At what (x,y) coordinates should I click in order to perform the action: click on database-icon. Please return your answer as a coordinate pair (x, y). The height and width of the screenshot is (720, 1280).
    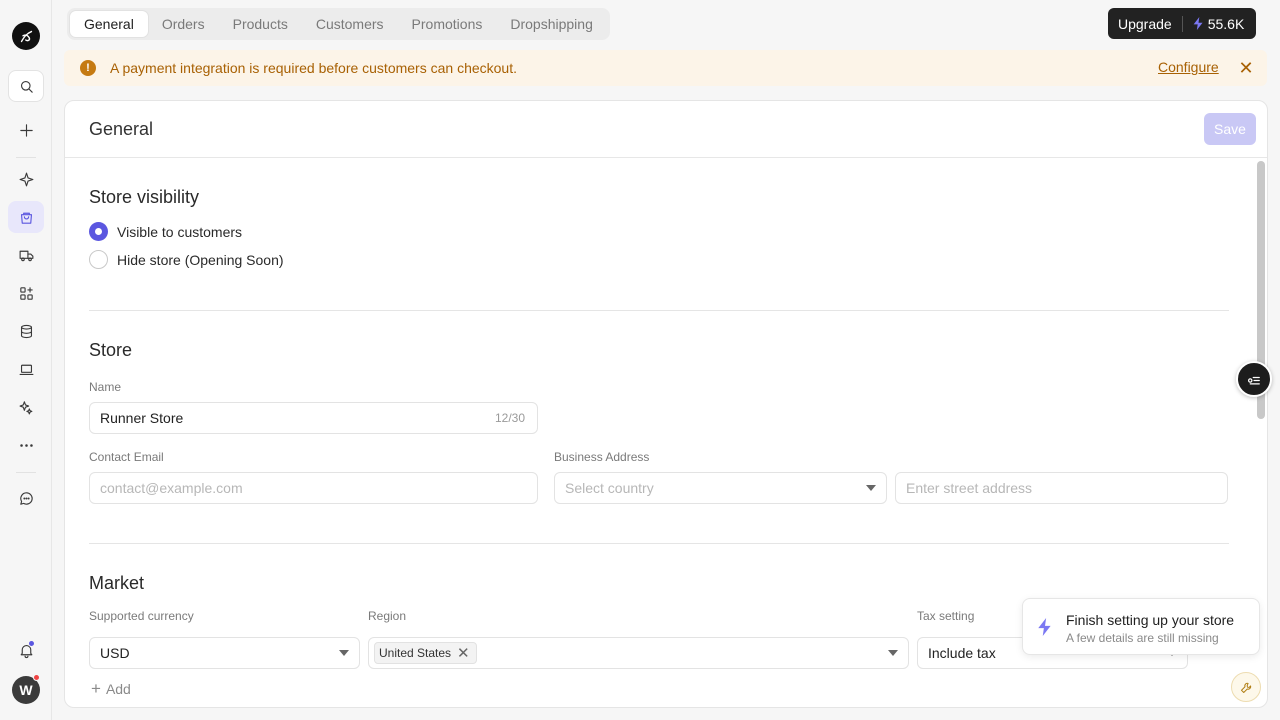
    Looking at the image, I should click on (26, 331).